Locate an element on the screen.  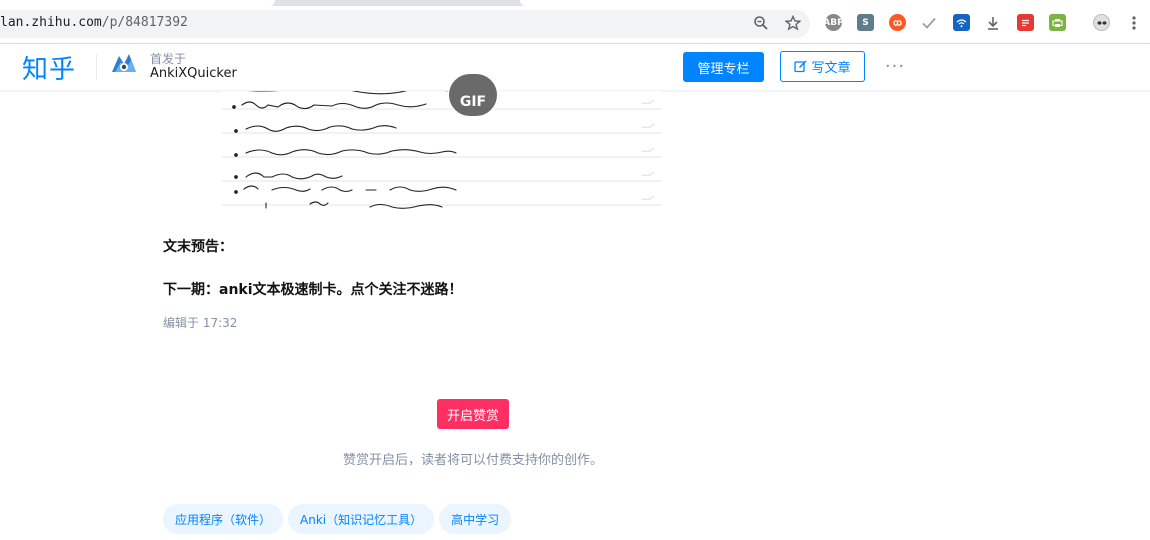
menu-icon is located at coordinates (1134, 23).